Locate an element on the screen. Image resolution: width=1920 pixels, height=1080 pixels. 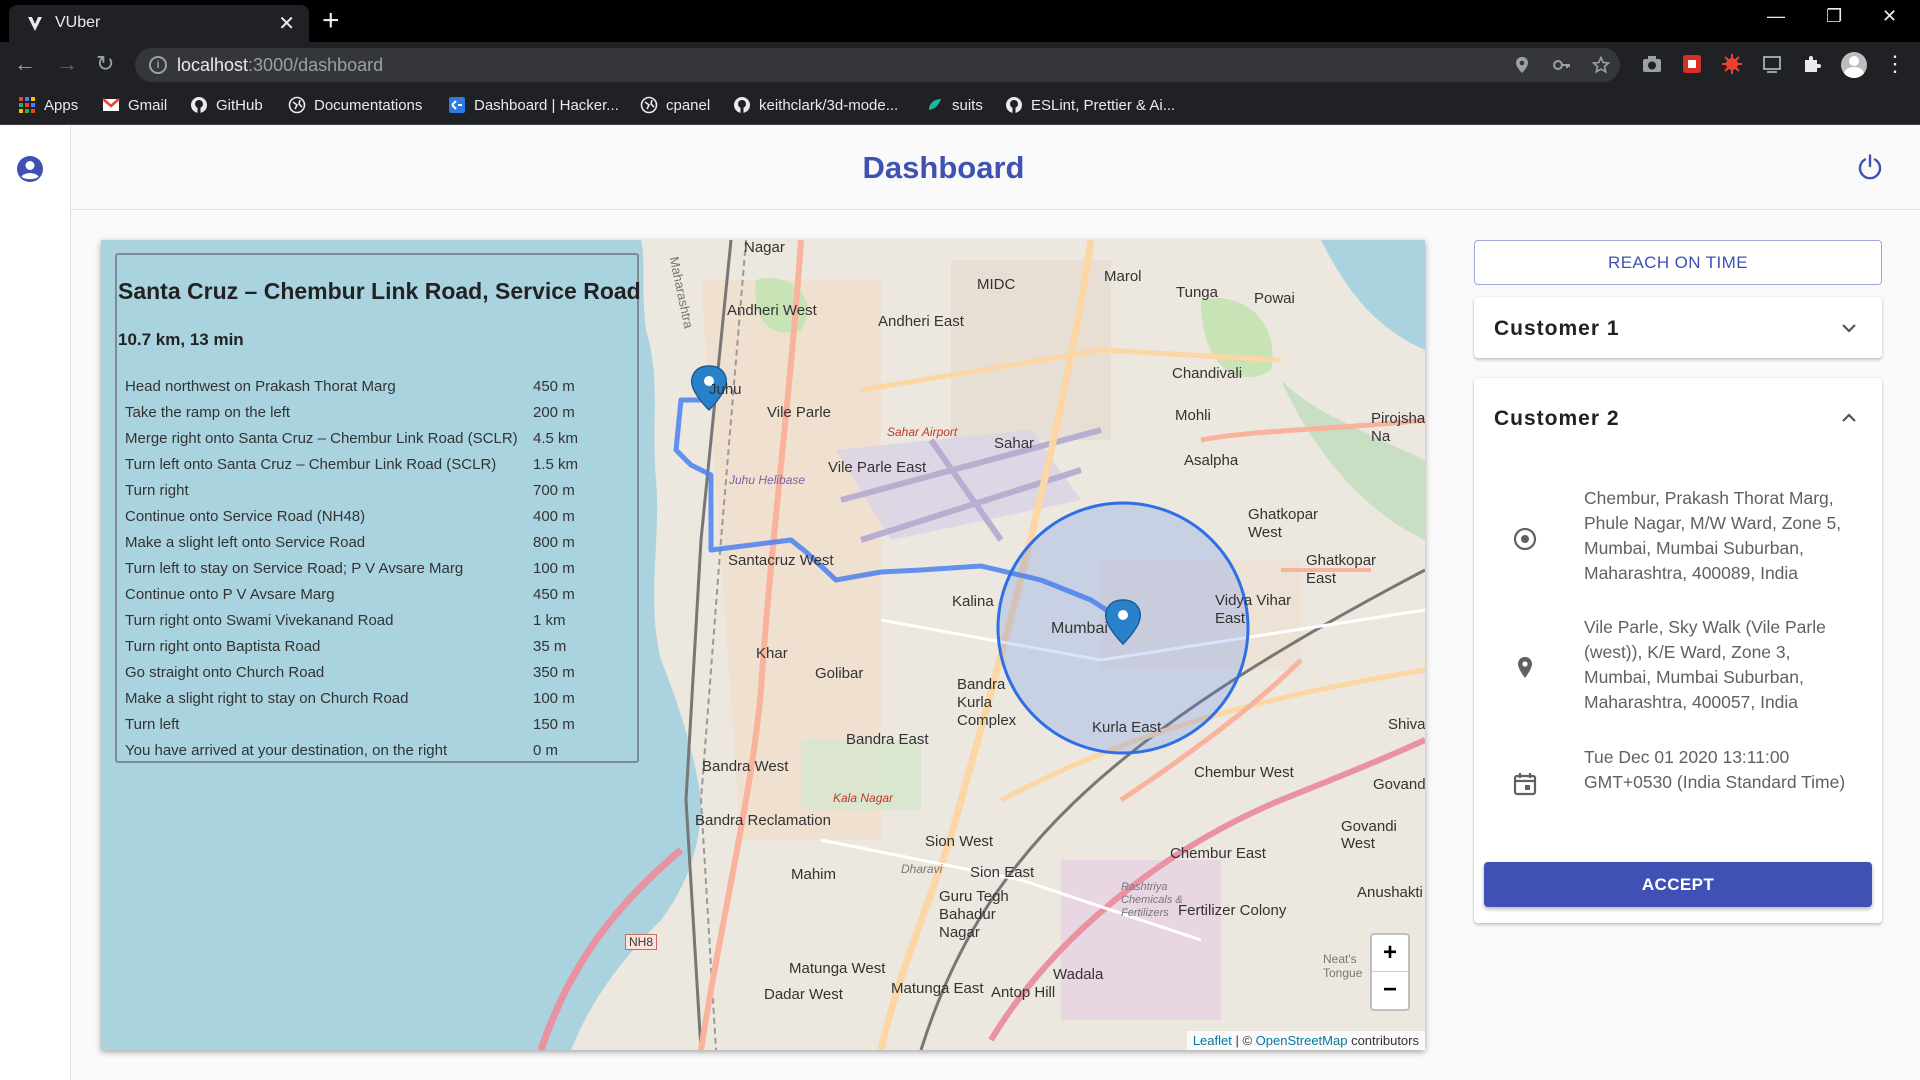
reach-on-time-button: REACH ON TIME is located at coordinates (1678, 262).